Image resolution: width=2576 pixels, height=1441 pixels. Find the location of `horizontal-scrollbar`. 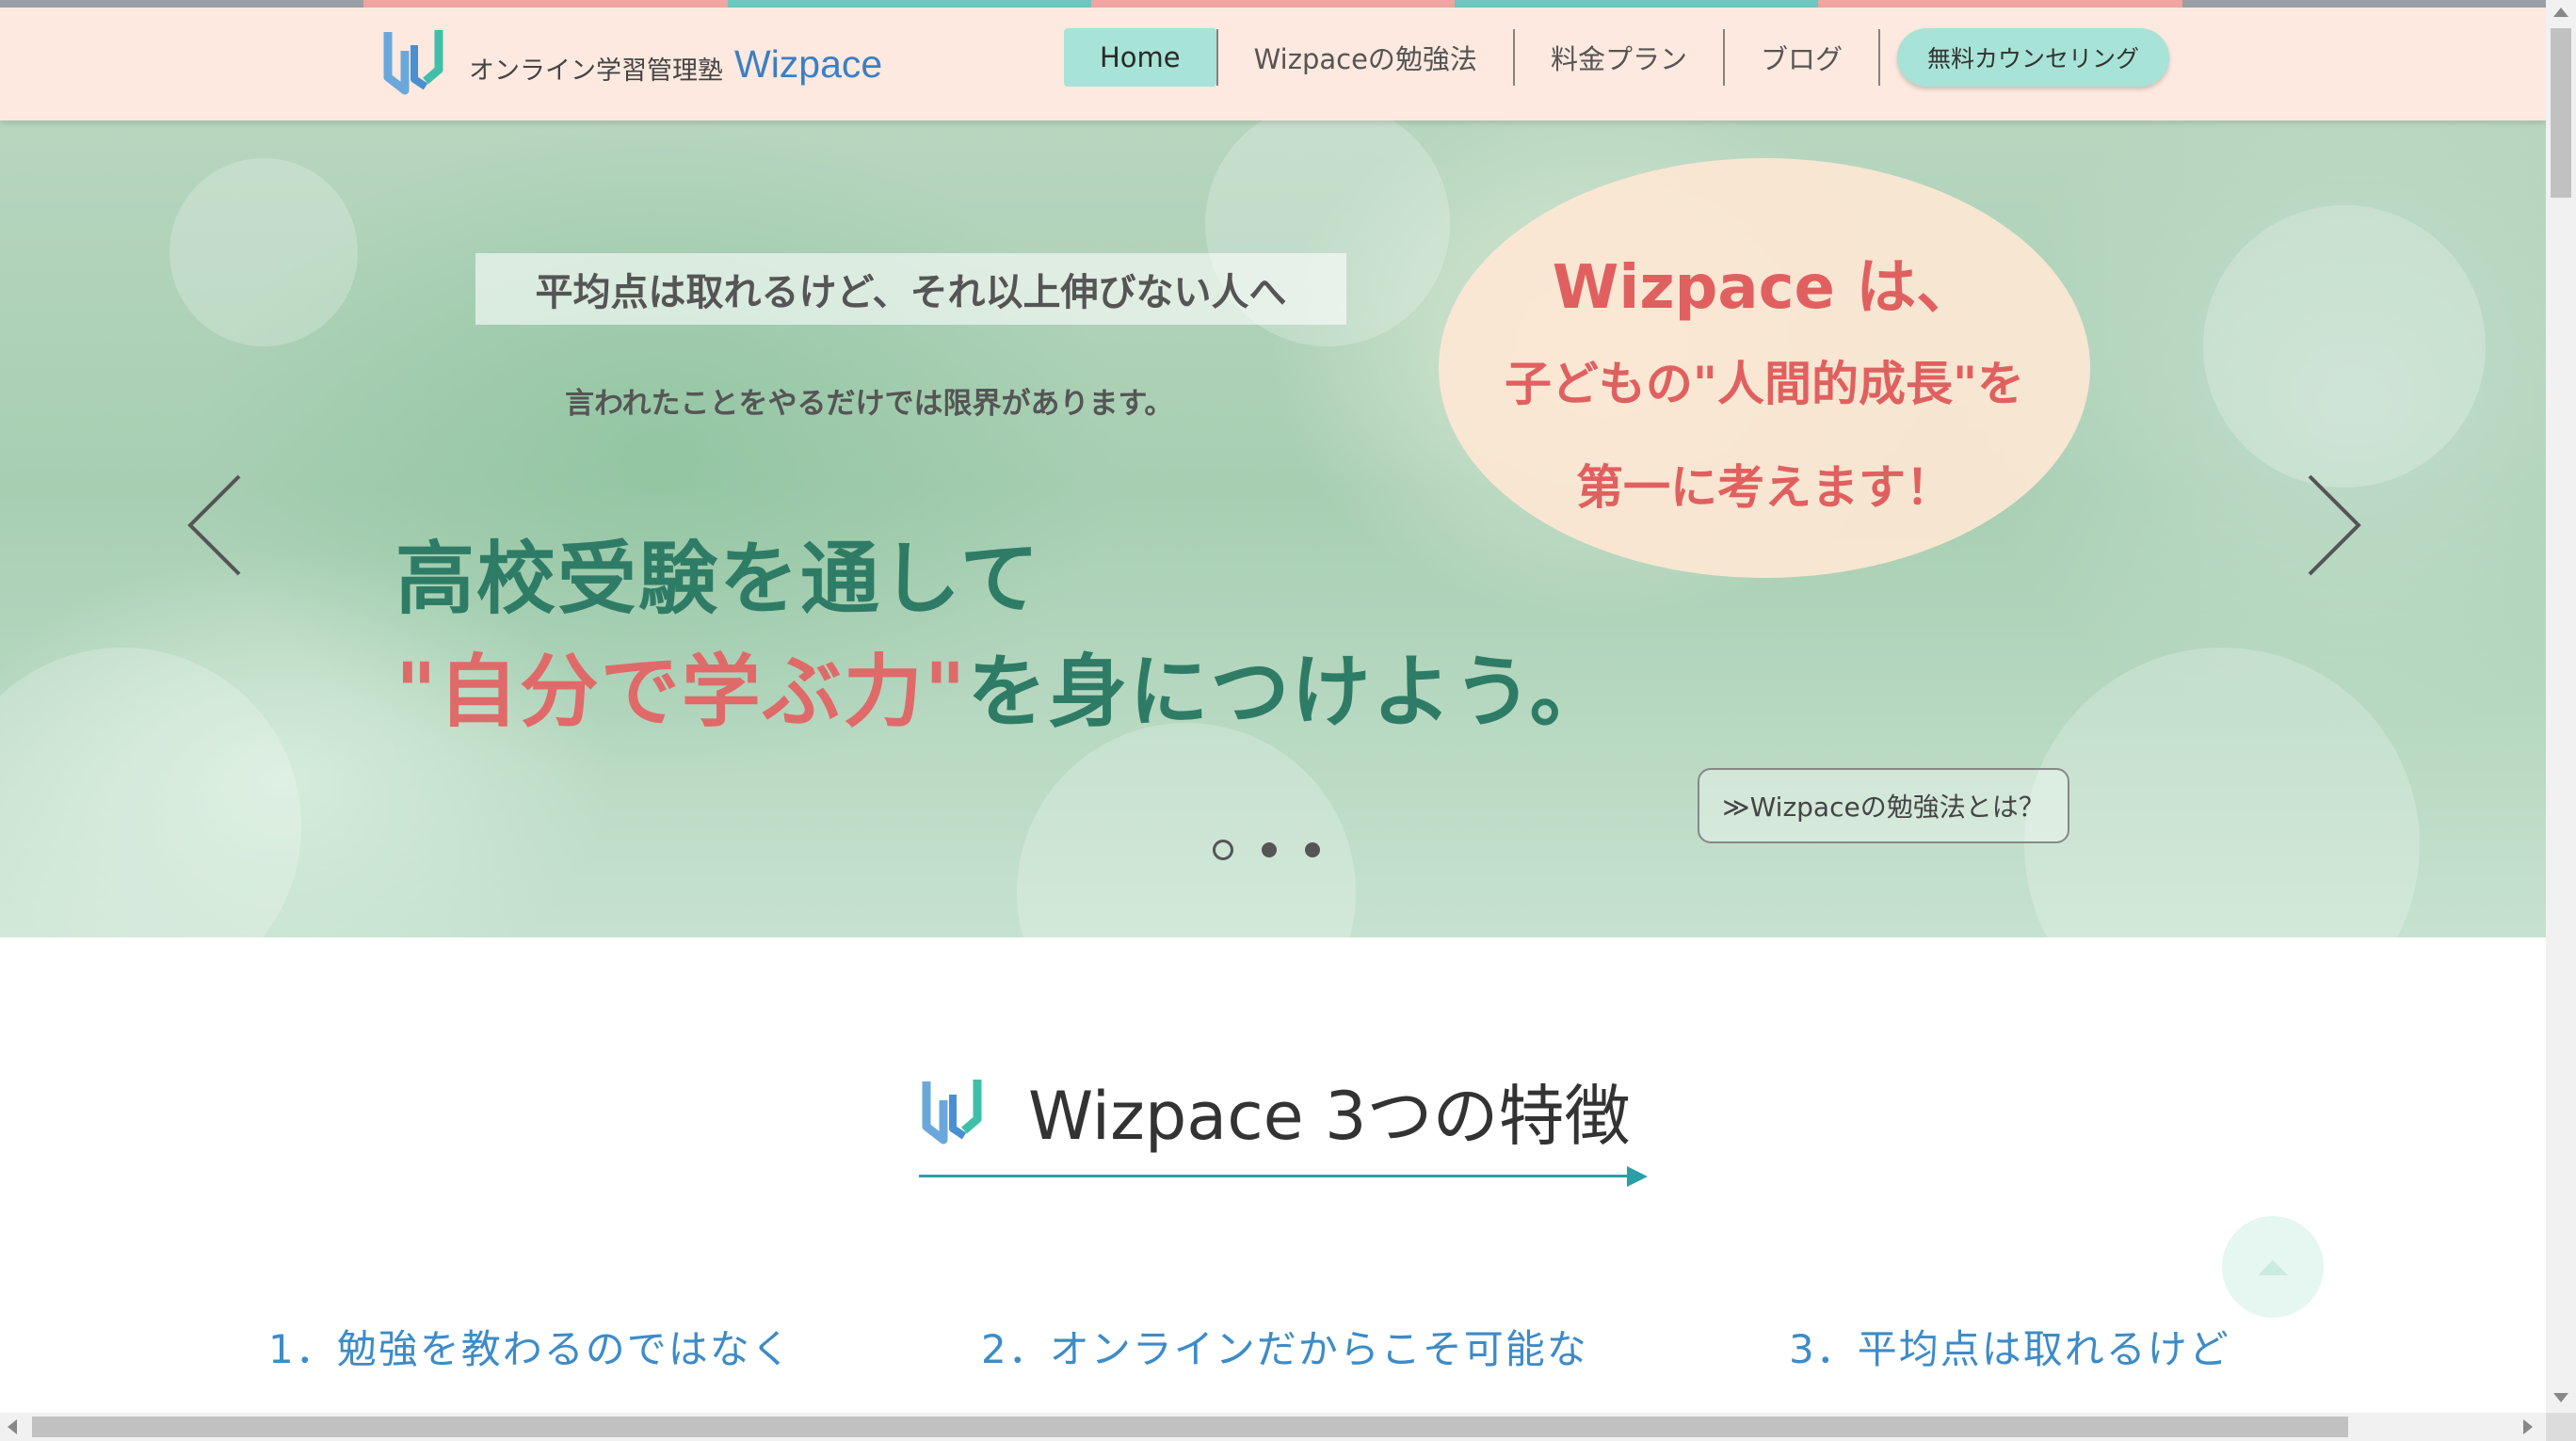

horizontal-scrollbar is located at coordinates (1273, 1427).